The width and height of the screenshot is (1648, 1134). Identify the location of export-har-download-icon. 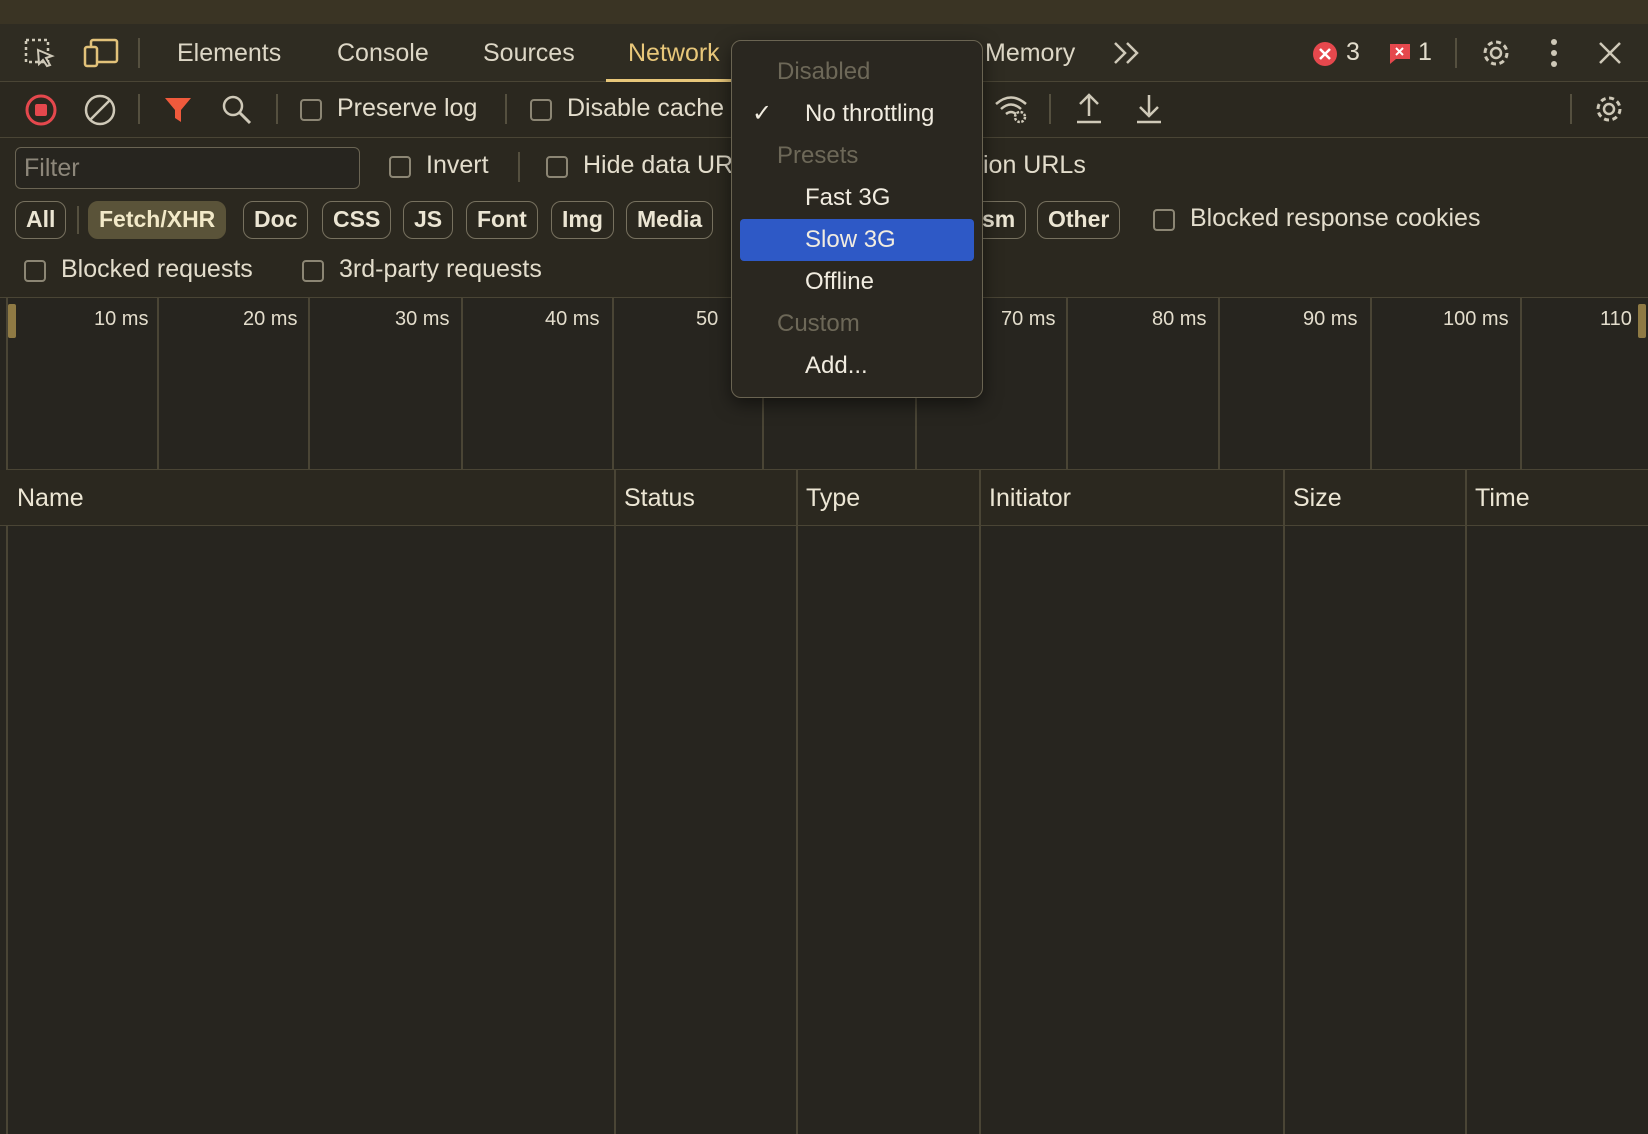
(1149, 109).